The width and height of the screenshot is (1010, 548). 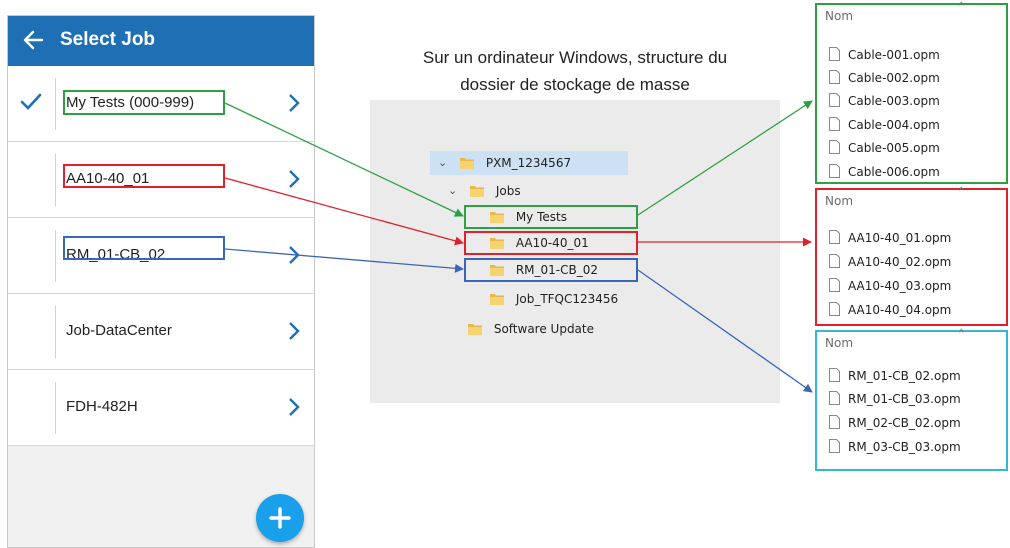 I want to click on arrow-my-tests-to-folder, so click(x=344, y=159).